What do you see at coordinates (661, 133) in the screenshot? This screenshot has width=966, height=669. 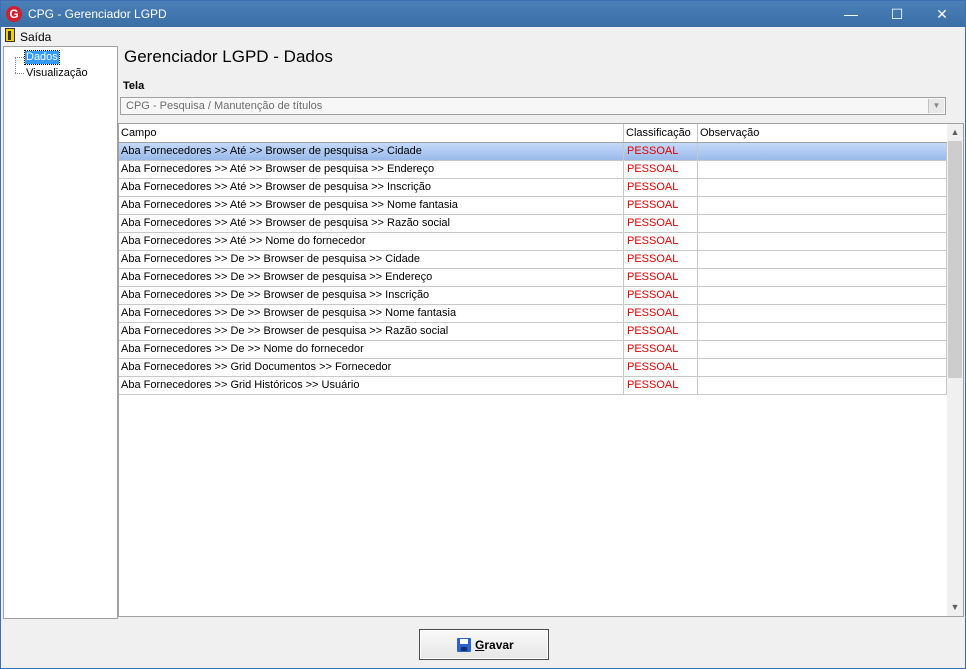 I see `column-header-classificacao: Classificação` at bounding box center [661, 133].